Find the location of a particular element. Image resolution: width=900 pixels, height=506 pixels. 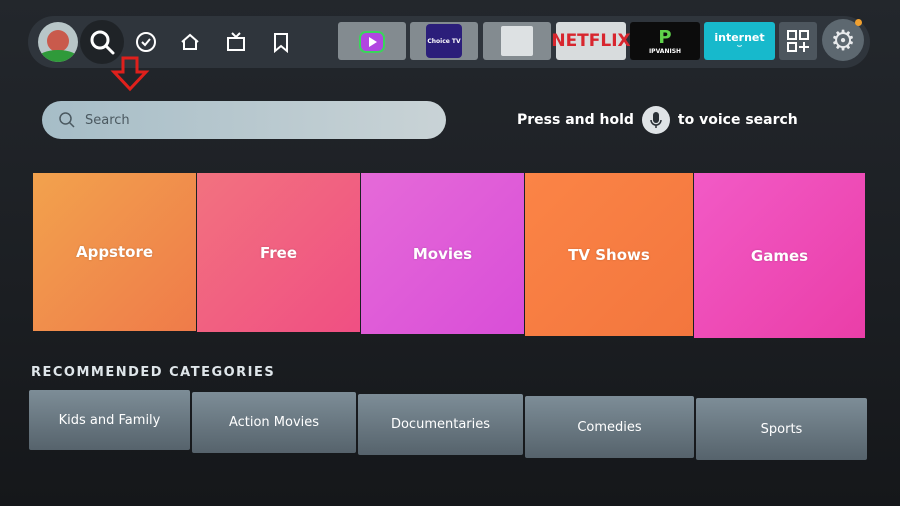

recommended-categories-heading: RECOMMENDED CATEGORIES is located at coordinates (153, 372).